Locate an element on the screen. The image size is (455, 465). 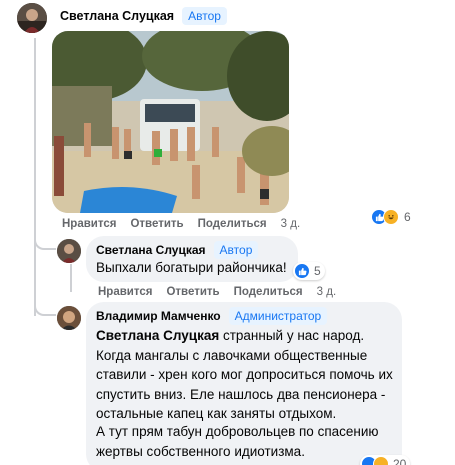
reaction-count: 6 is located at coordinates (407, 217).